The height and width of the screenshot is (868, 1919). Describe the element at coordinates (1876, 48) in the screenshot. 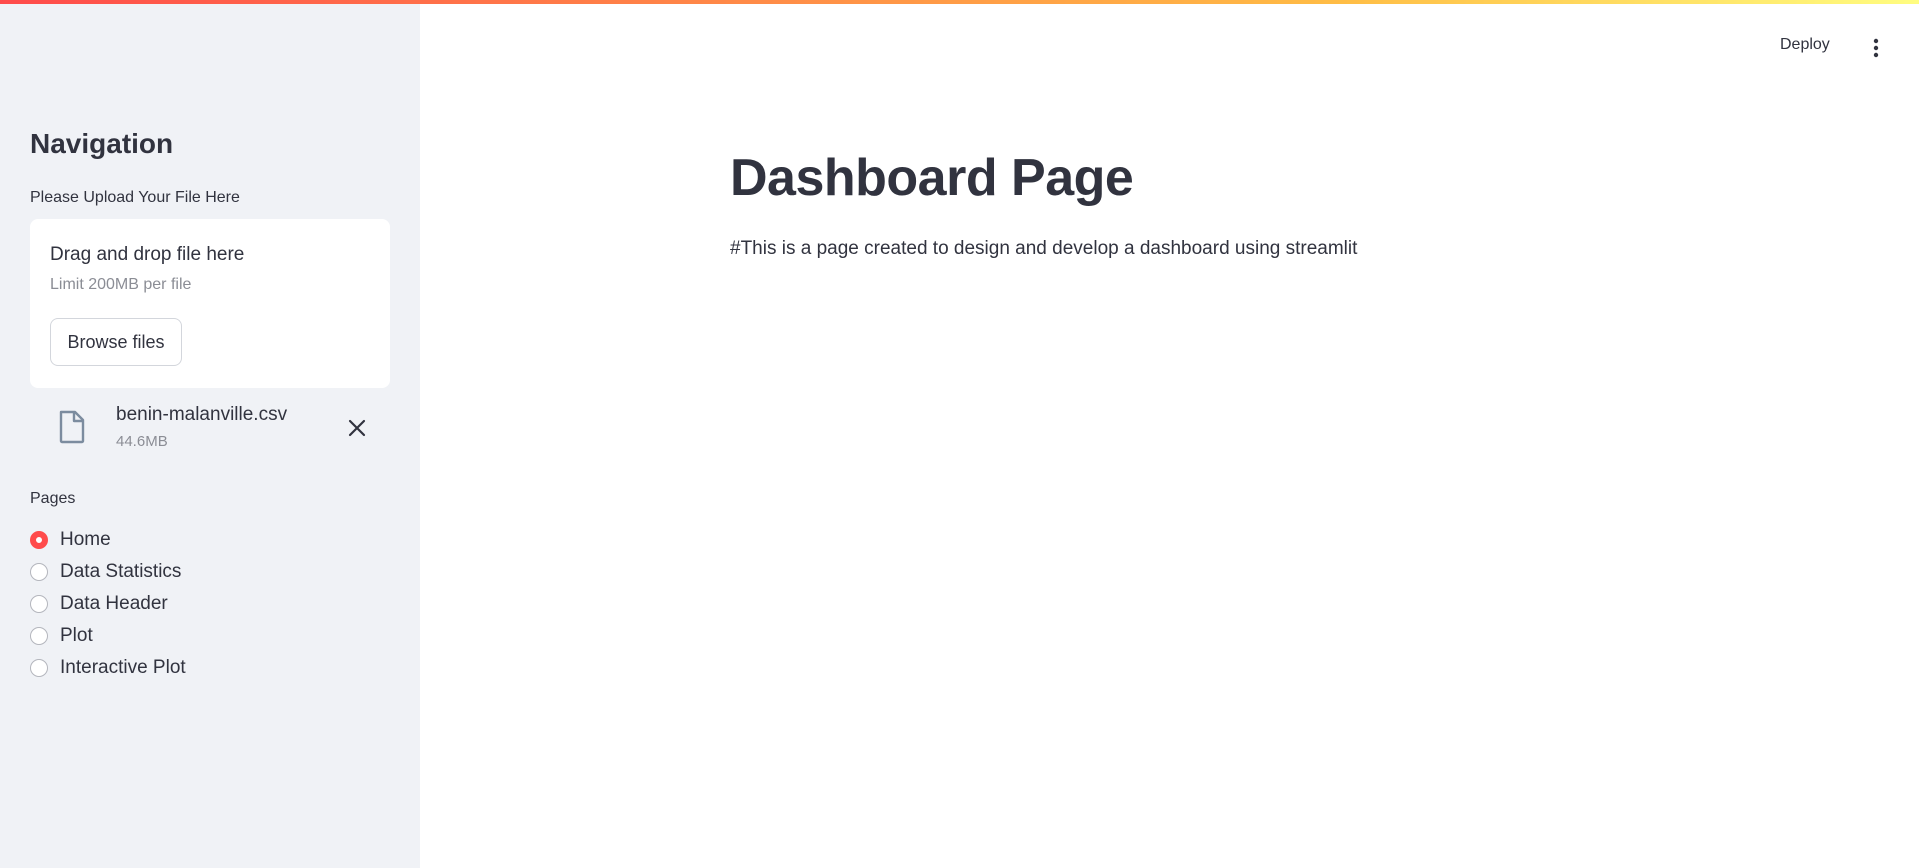

I see `vertical-dots-icon` at that location.